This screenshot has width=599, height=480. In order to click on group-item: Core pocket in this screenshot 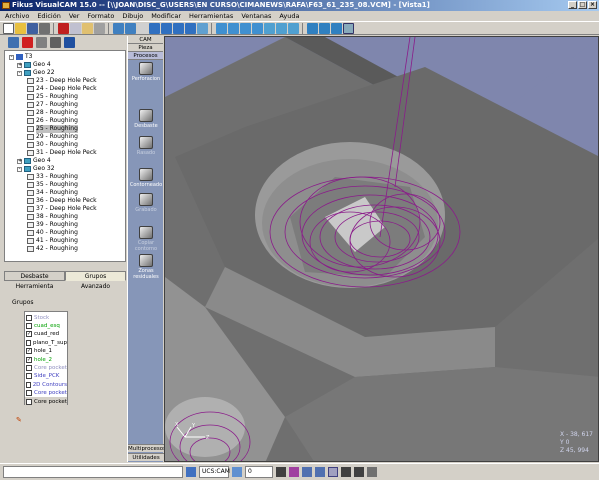, I will do `click(46, 401)`.